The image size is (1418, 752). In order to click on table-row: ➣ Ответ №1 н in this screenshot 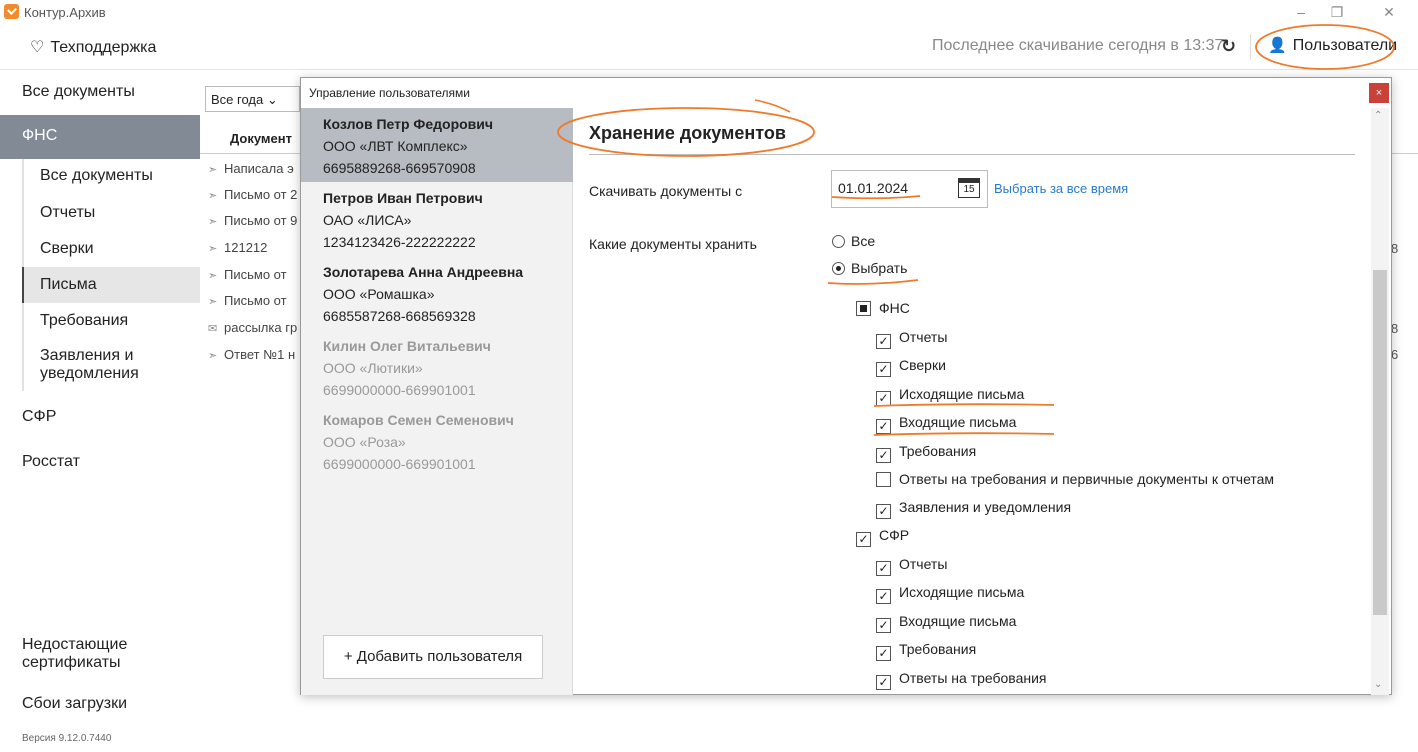, I will do `click(254, 360)`.